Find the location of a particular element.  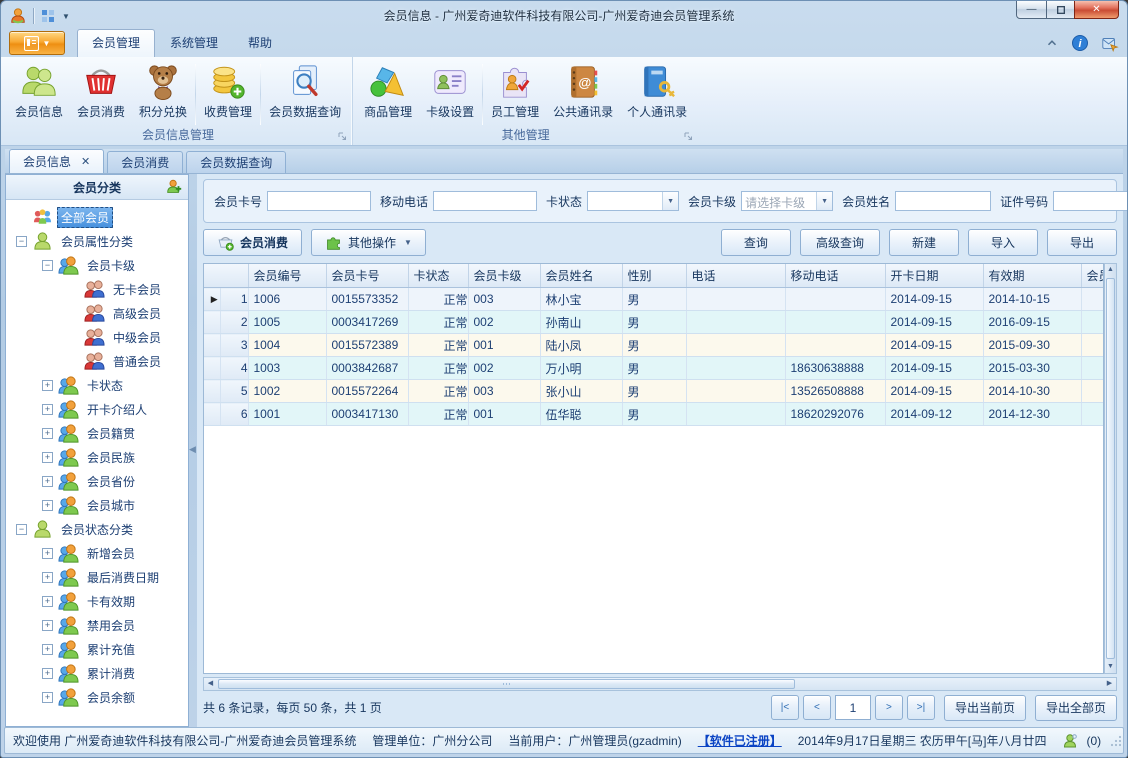

ribbon-tab-2: 帮助 is located at coordinates (260, 43).